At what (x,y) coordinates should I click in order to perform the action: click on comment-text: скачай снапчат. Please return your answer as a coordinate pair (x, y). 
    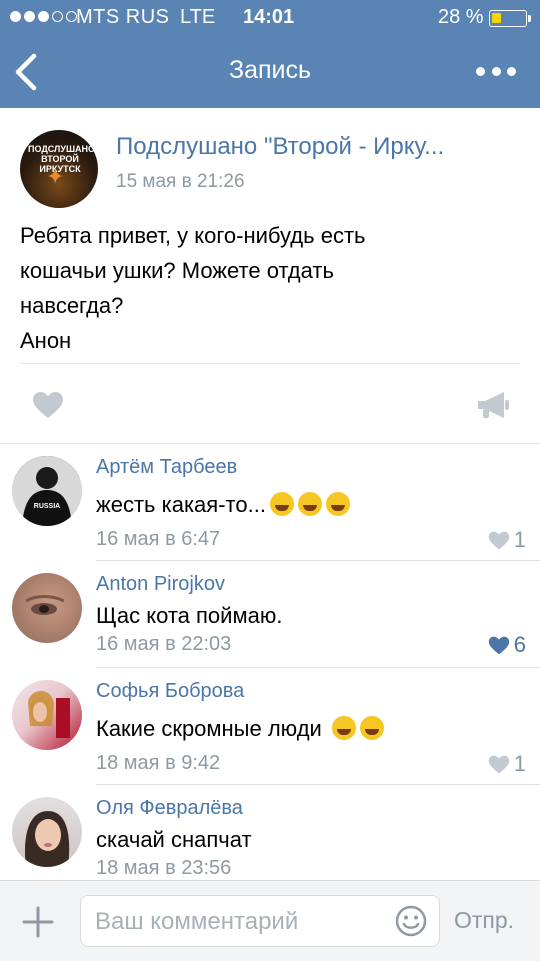
    Looking at the image, I should click on (174, 839).